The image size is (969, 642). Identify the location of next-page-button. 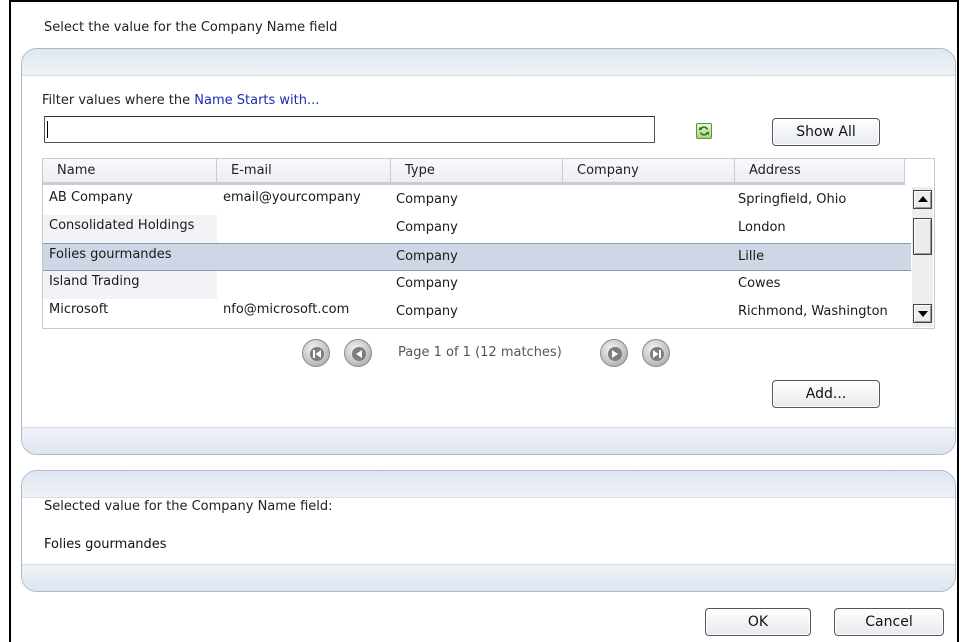
(614, 353).